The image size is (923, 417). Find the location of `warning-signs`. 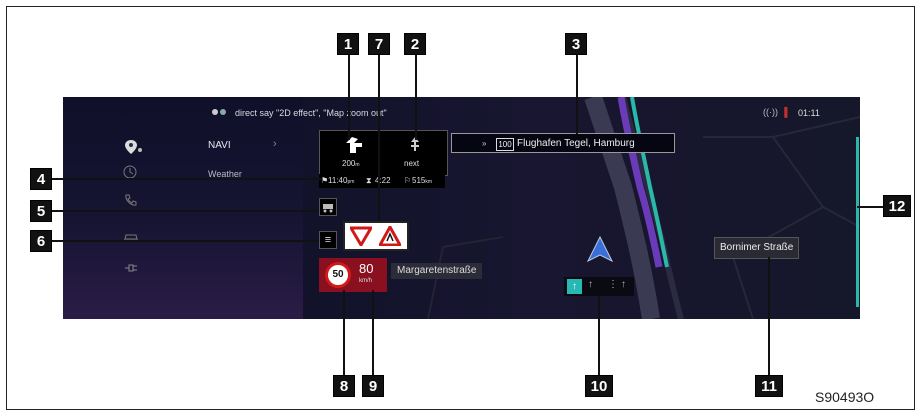

warning-signs is located at coordinates (376, 236).